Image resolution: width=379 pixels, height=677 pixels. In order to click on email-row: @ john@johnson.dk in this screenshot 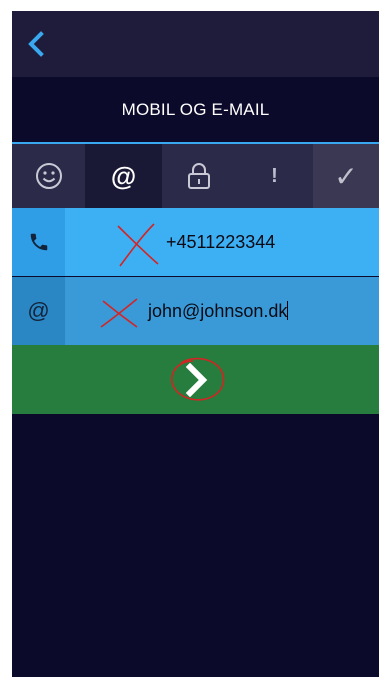, I will do `click(195, 311)`.